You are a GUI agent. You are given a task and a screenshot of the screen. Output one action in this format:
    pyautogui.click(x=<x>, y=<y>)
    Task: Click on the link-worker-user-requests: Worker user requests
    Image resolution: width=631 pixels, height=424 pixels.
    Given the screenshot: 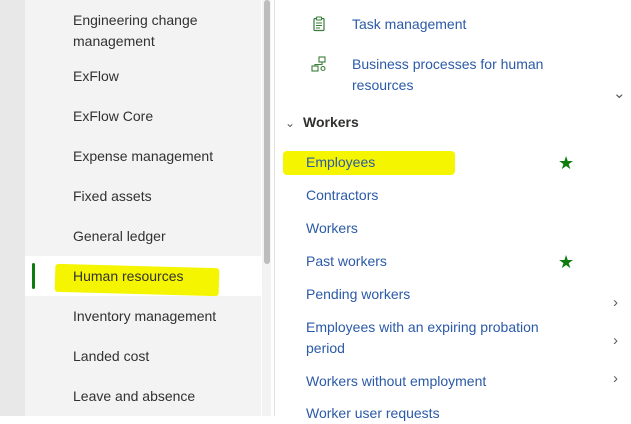 What is the action you would take?
    pyautogui.click(x=373, y=413)
    